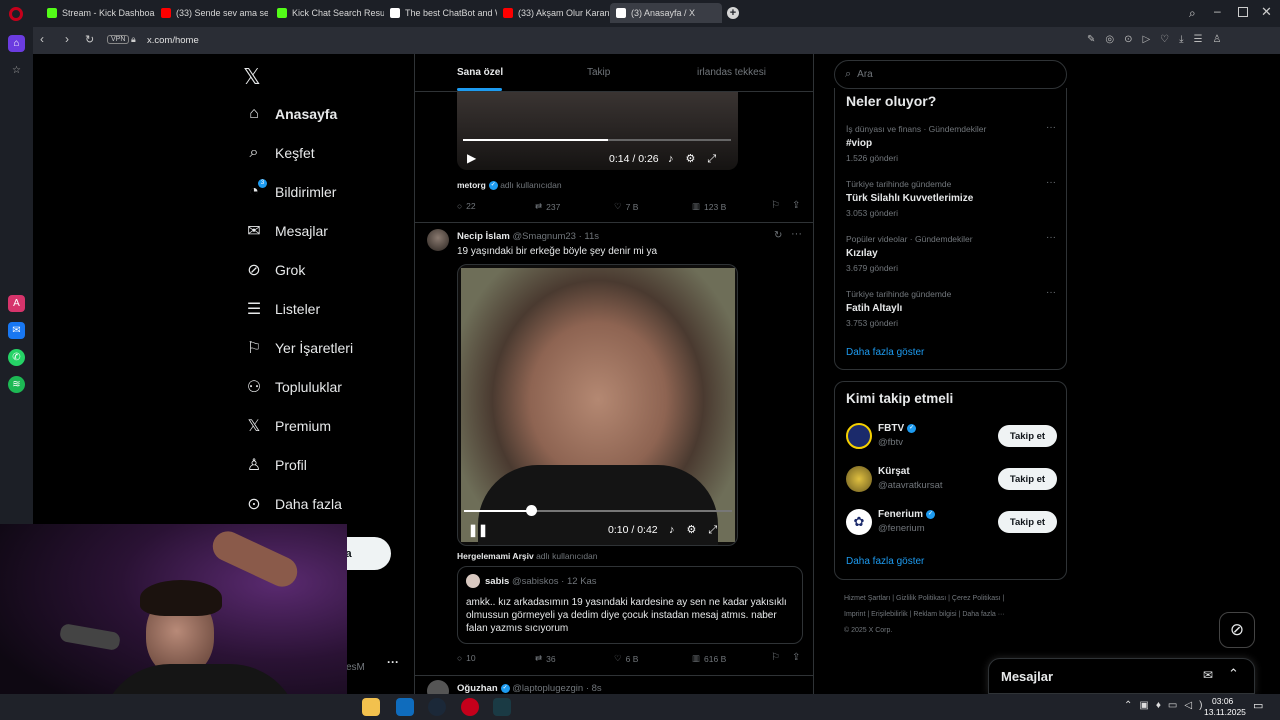 The width and height of the screenshot is (1280, 720). I want to click on nav-notifications: ◔ 3 Bildirimler, so click(289, 191).